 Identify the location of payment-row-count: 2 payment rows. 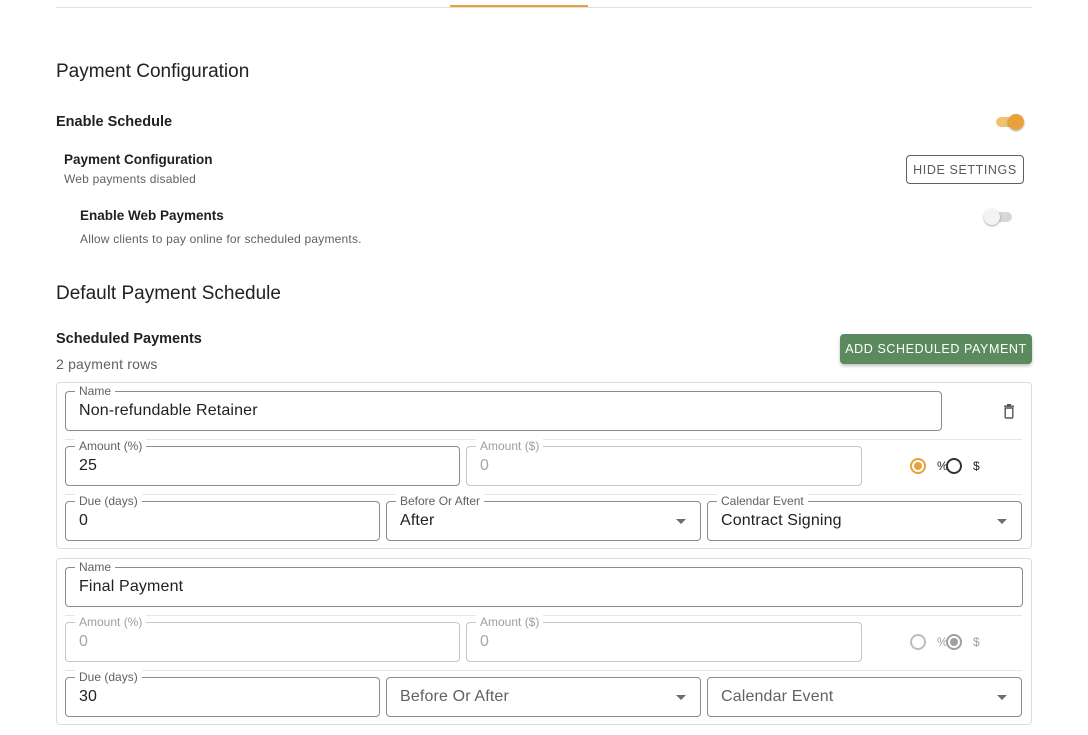
(107, 364).